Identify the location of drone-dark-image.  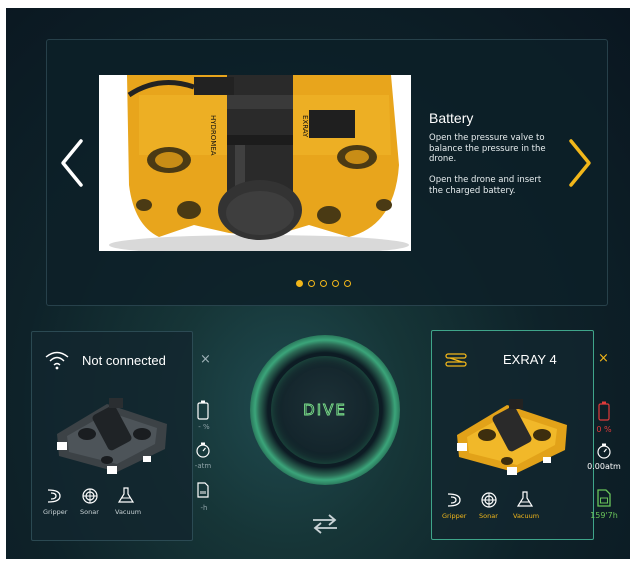
(112, 436).